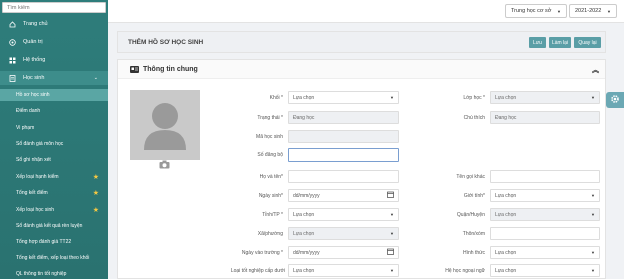 The height and width of the screenshot is (279, 624). Describe the element at coordinates (270, 155) in the screenshot. I see `register-number-label: Số đăng bộ` at that location.